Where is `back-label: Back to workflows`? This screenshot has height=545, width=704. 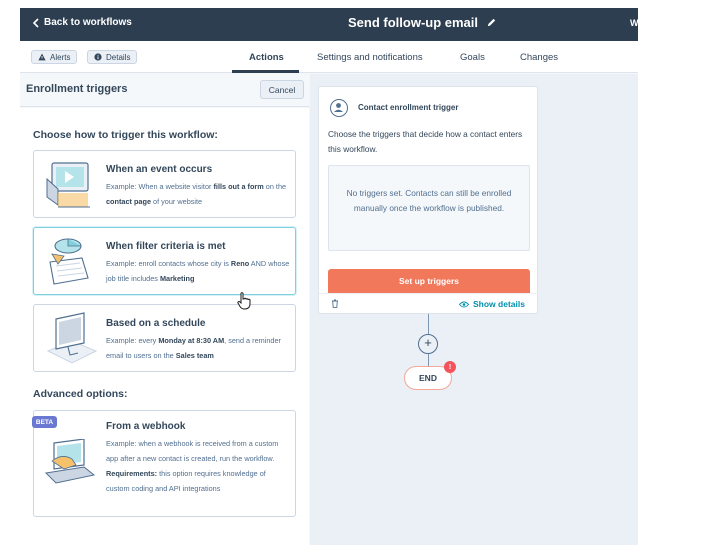 back-label: Back to workflows is located at coordinates (88, 22).